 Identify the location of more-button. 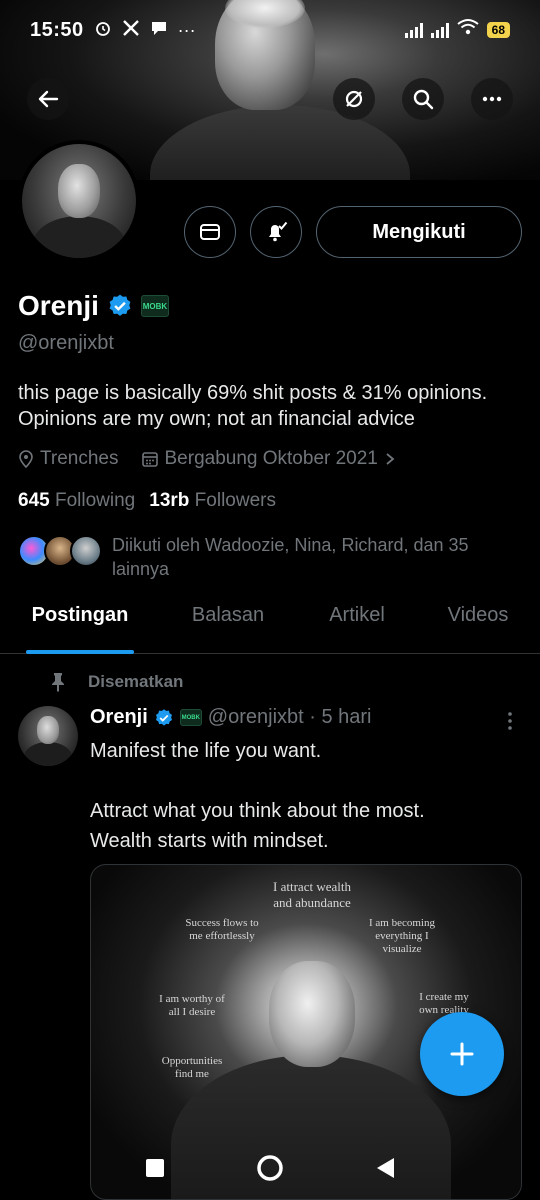
(492, 99).